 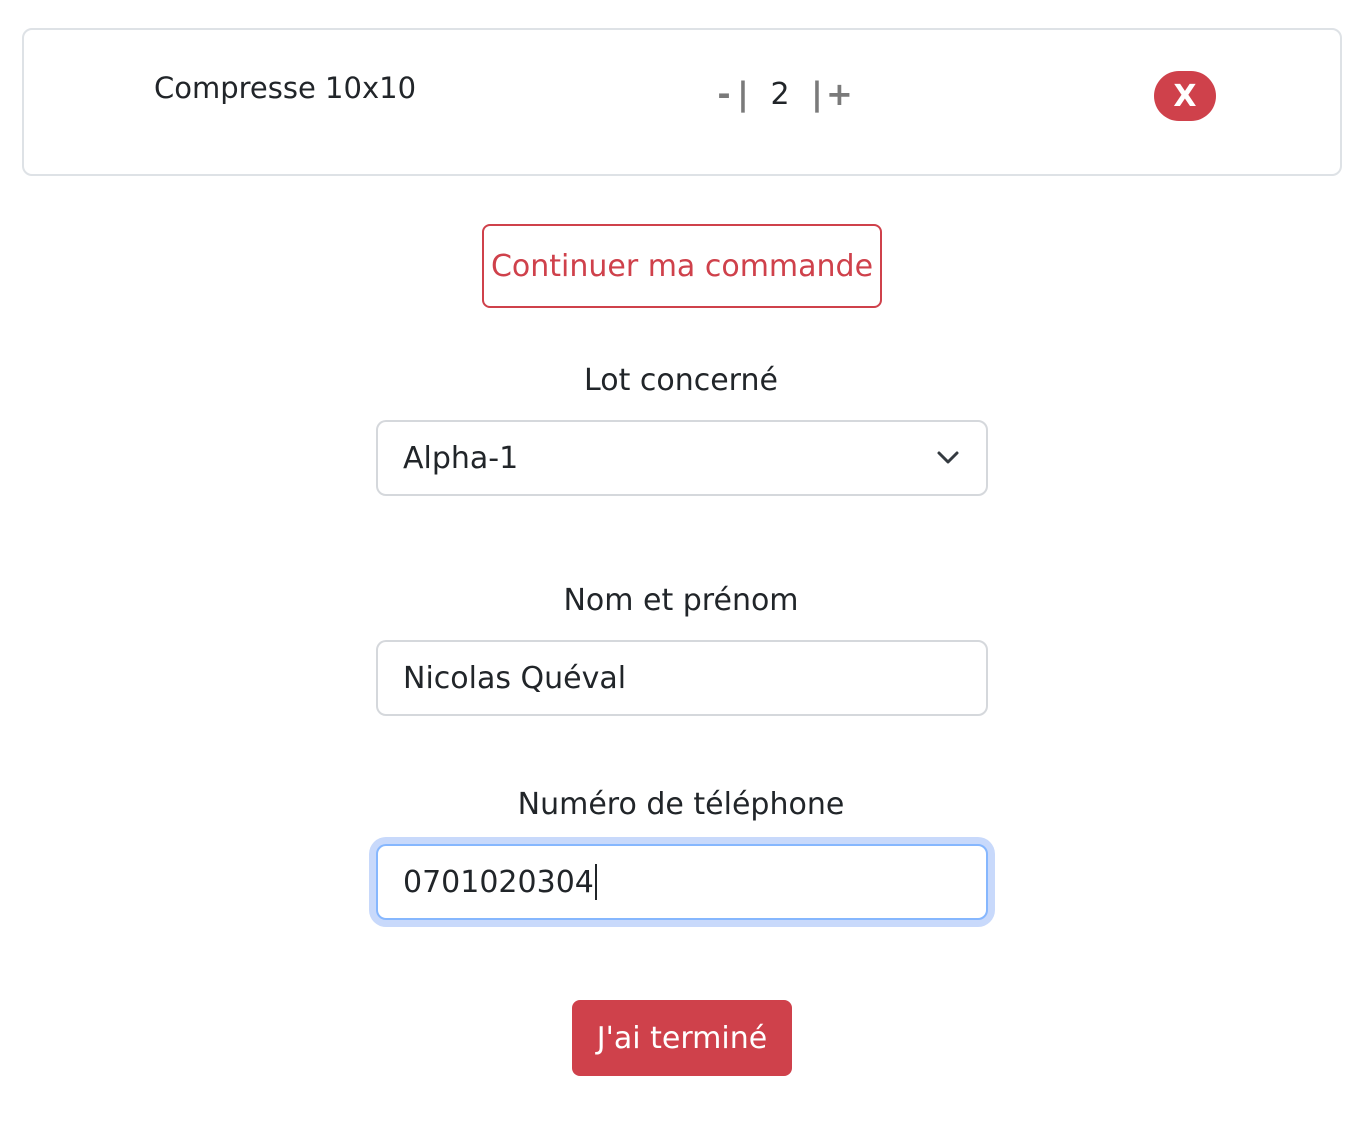 What do you see at coordinates (839, 94) in the screenshot?
I see `increment-button: +` at bounding box center [839, 94].